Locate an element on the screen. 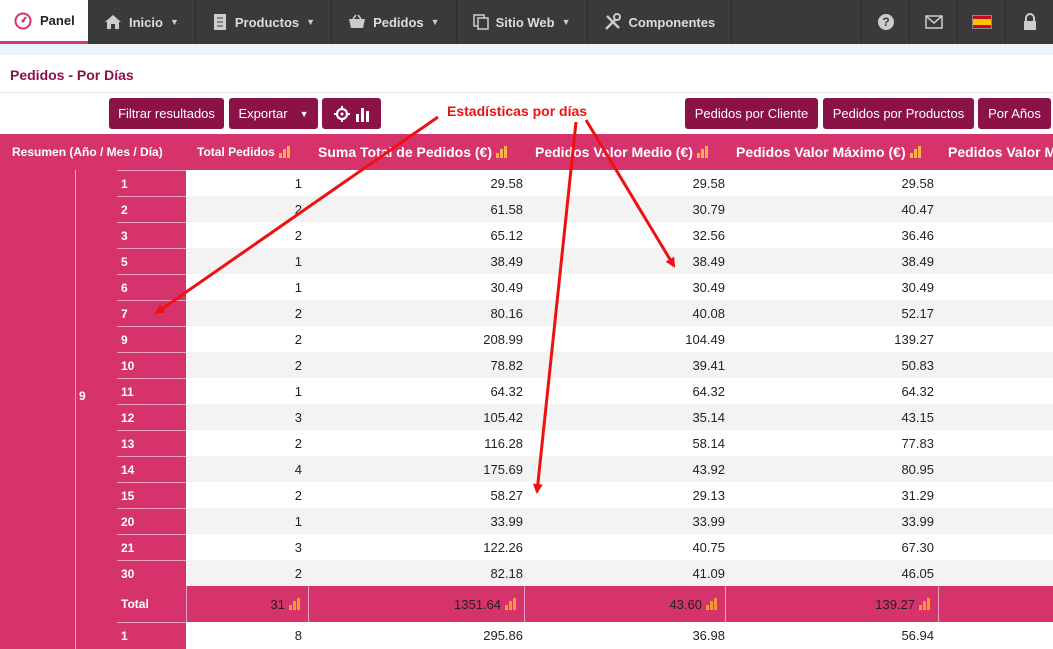 The height and width of the screenshot is (649, 1053). header-avg: Pedidos Valor Medio (€) is located at coordinates (632, 152).